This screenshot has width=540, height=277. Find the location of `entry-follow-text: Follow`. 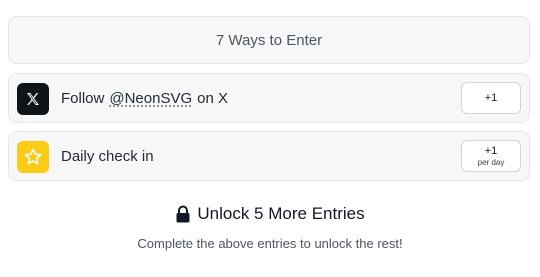

entry-follow-text: Follow is located at coordinates (83, 98).